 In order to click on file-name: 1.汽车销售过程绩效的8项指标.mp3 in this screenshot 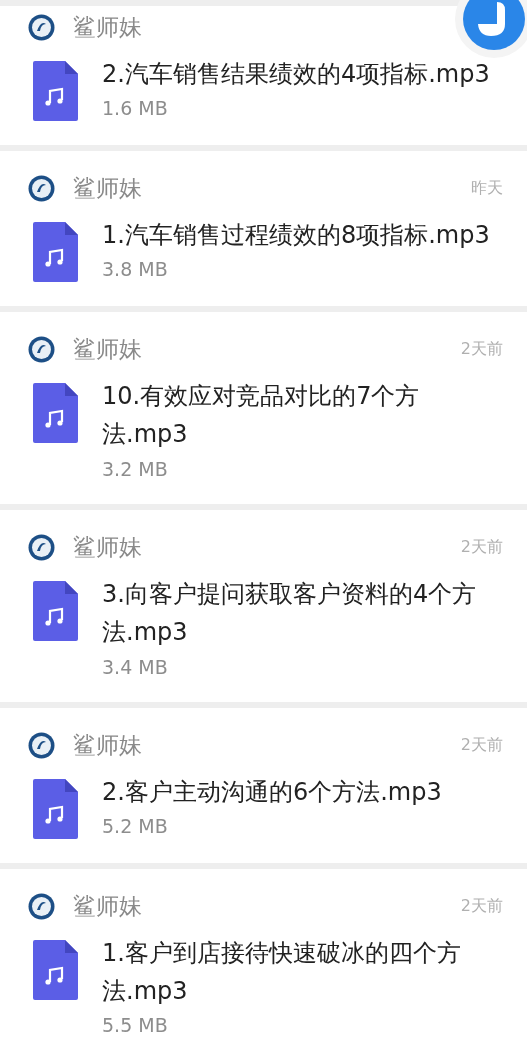, I will do `click(301, 235)`.